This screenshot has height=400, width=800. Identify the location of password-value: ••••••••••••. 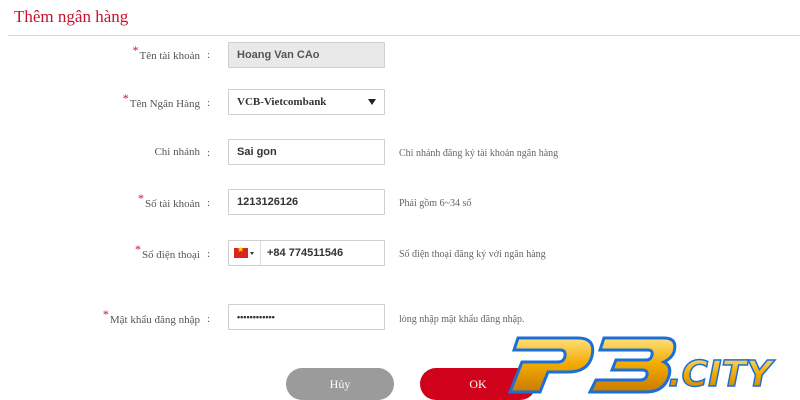
(256, 317).